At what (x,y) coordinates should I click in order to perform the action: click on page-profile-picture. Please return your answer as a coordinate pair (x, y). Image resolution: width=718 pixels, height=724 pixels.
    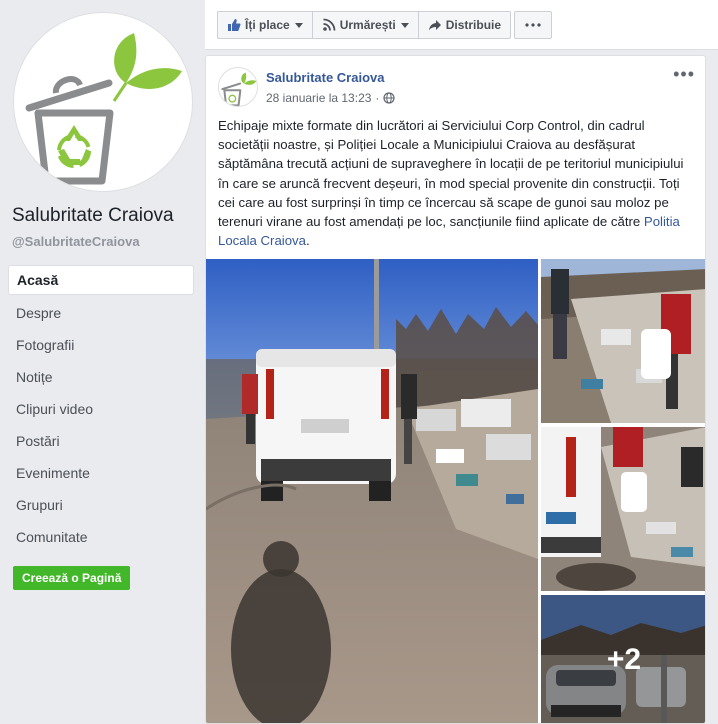
    Looking at the image, I should click on (103, 102).